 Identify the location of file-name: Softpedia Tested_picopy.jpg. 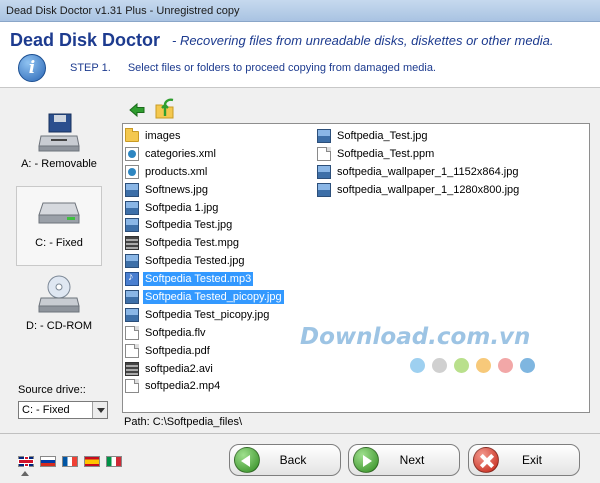
(213, 296).